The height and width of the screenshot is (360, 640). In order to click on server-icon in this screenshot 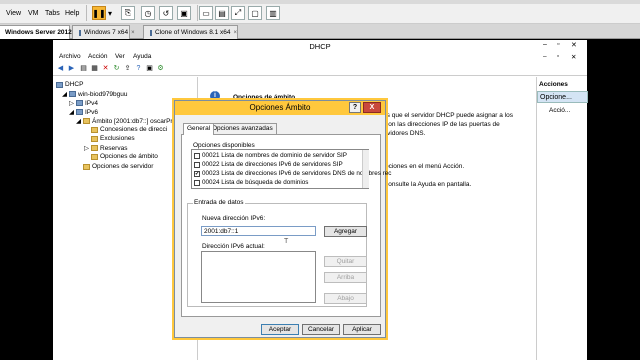, I will do `click(72, 94)`.